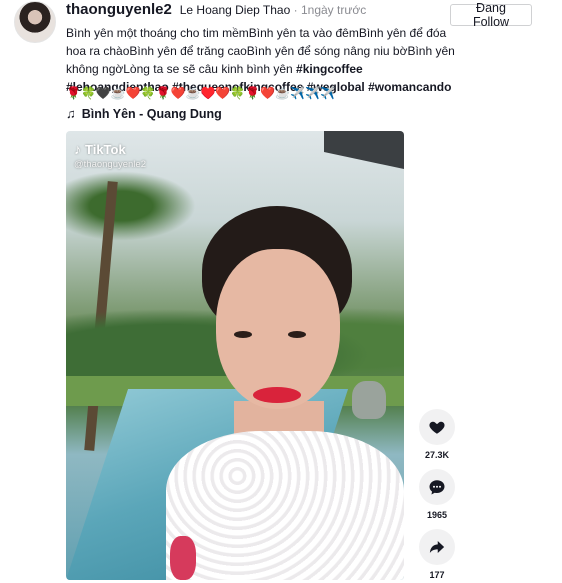 Image resolution: width=562 pixels, height=583 pixels. I want to click on share-icon, so click(437, 547).